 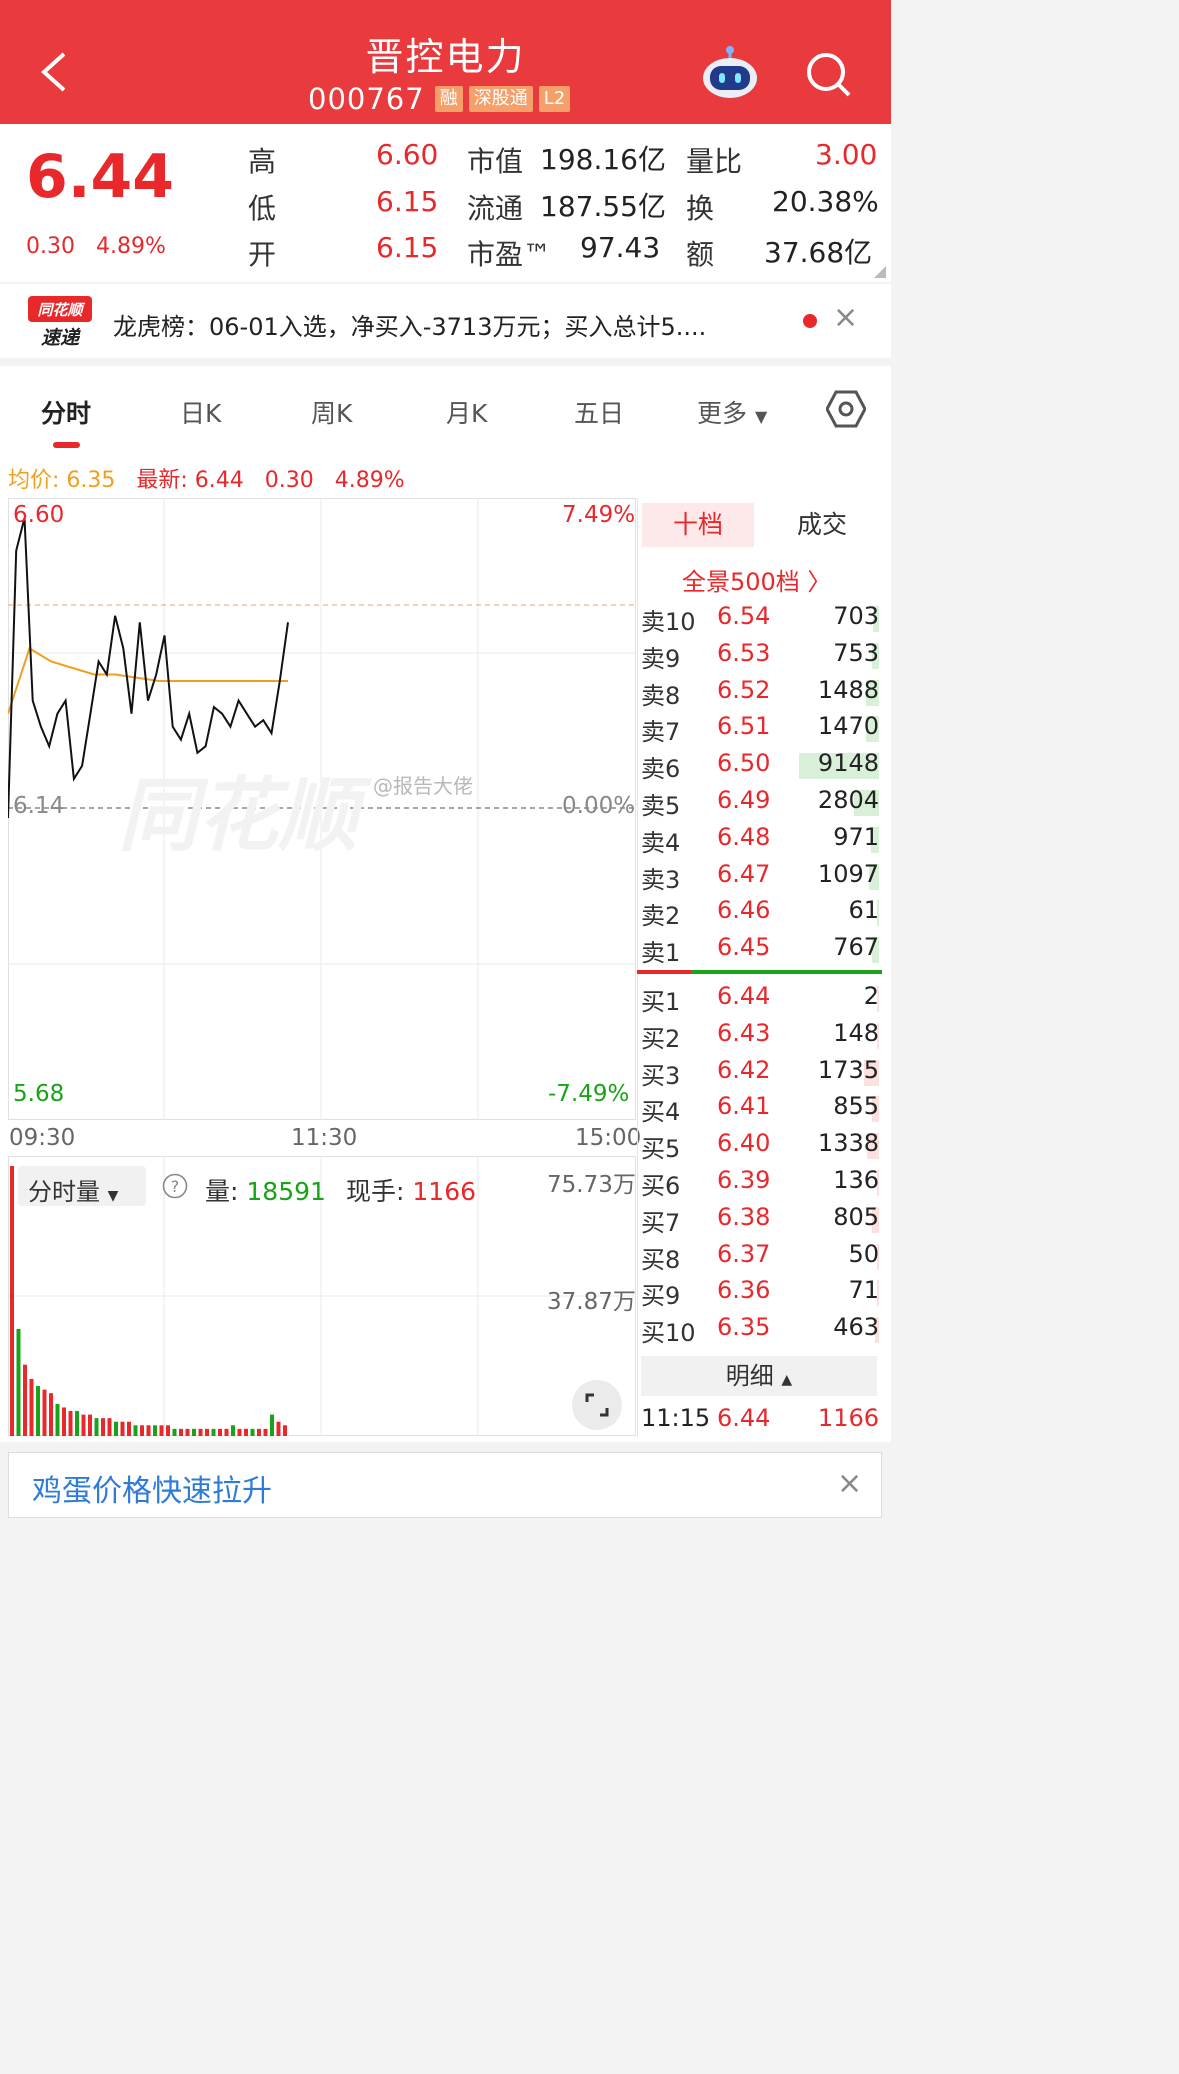 I want to click on vol-top-label: 75.73万, so click(x=591, y=1185).